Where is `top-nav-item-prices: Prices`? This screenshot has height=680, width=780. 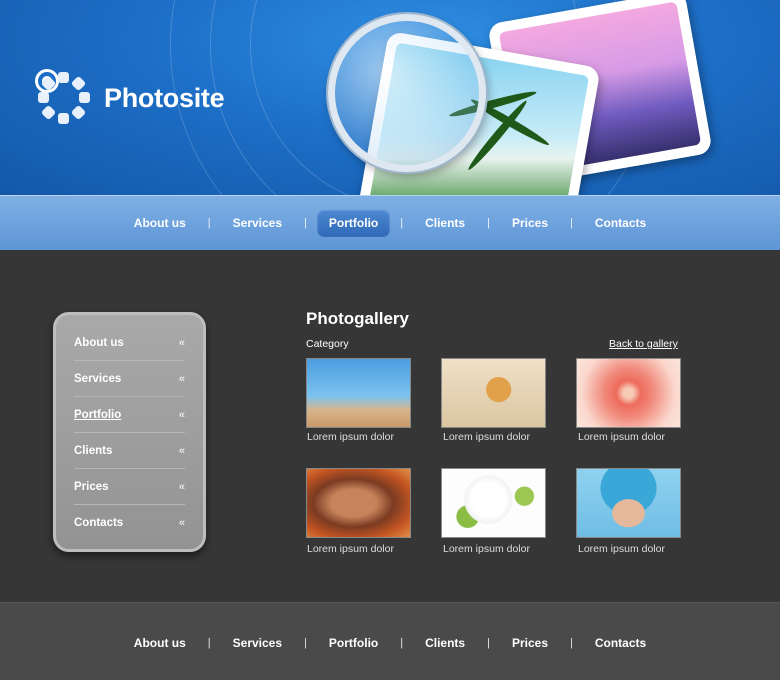
top-nav-item-prices: Prices is located at coordinates (530, 223).